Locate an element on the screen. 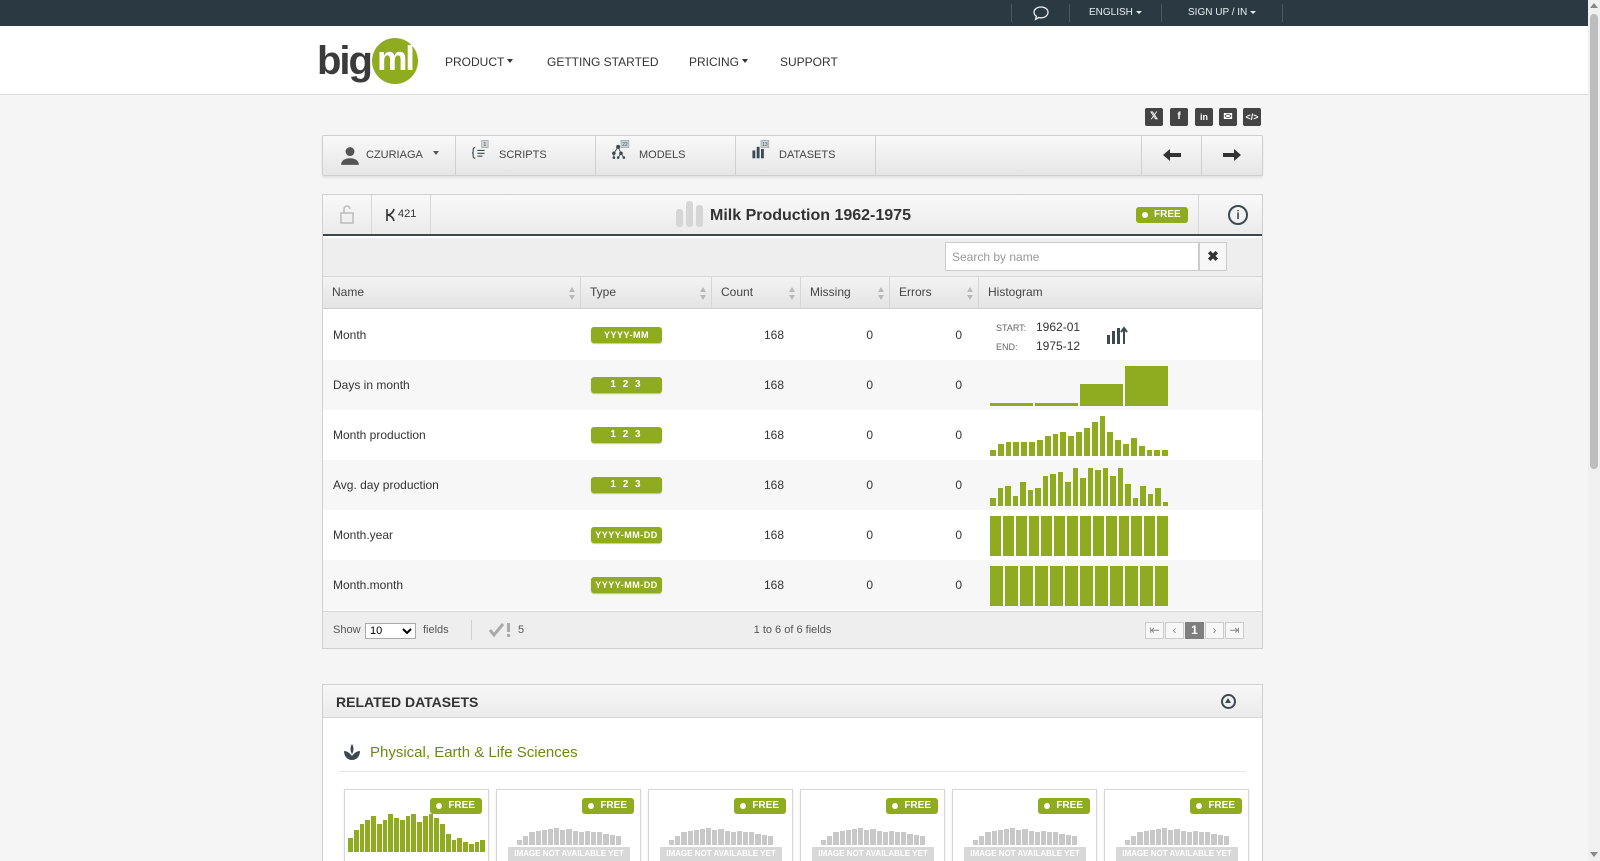  table-header: Name Type Count Missing Errors Histogram is located at coordinates (792, 292).